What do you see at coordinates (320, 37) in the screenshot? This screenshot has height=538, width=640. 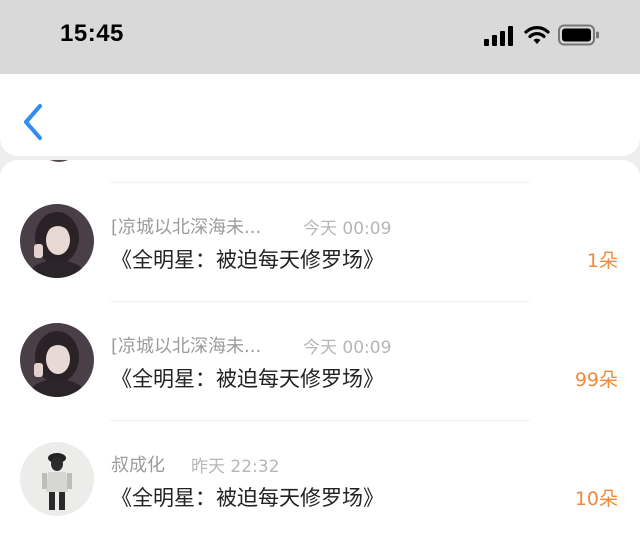 I see `status-bar: 15:45` at bounding box center [320, 37].